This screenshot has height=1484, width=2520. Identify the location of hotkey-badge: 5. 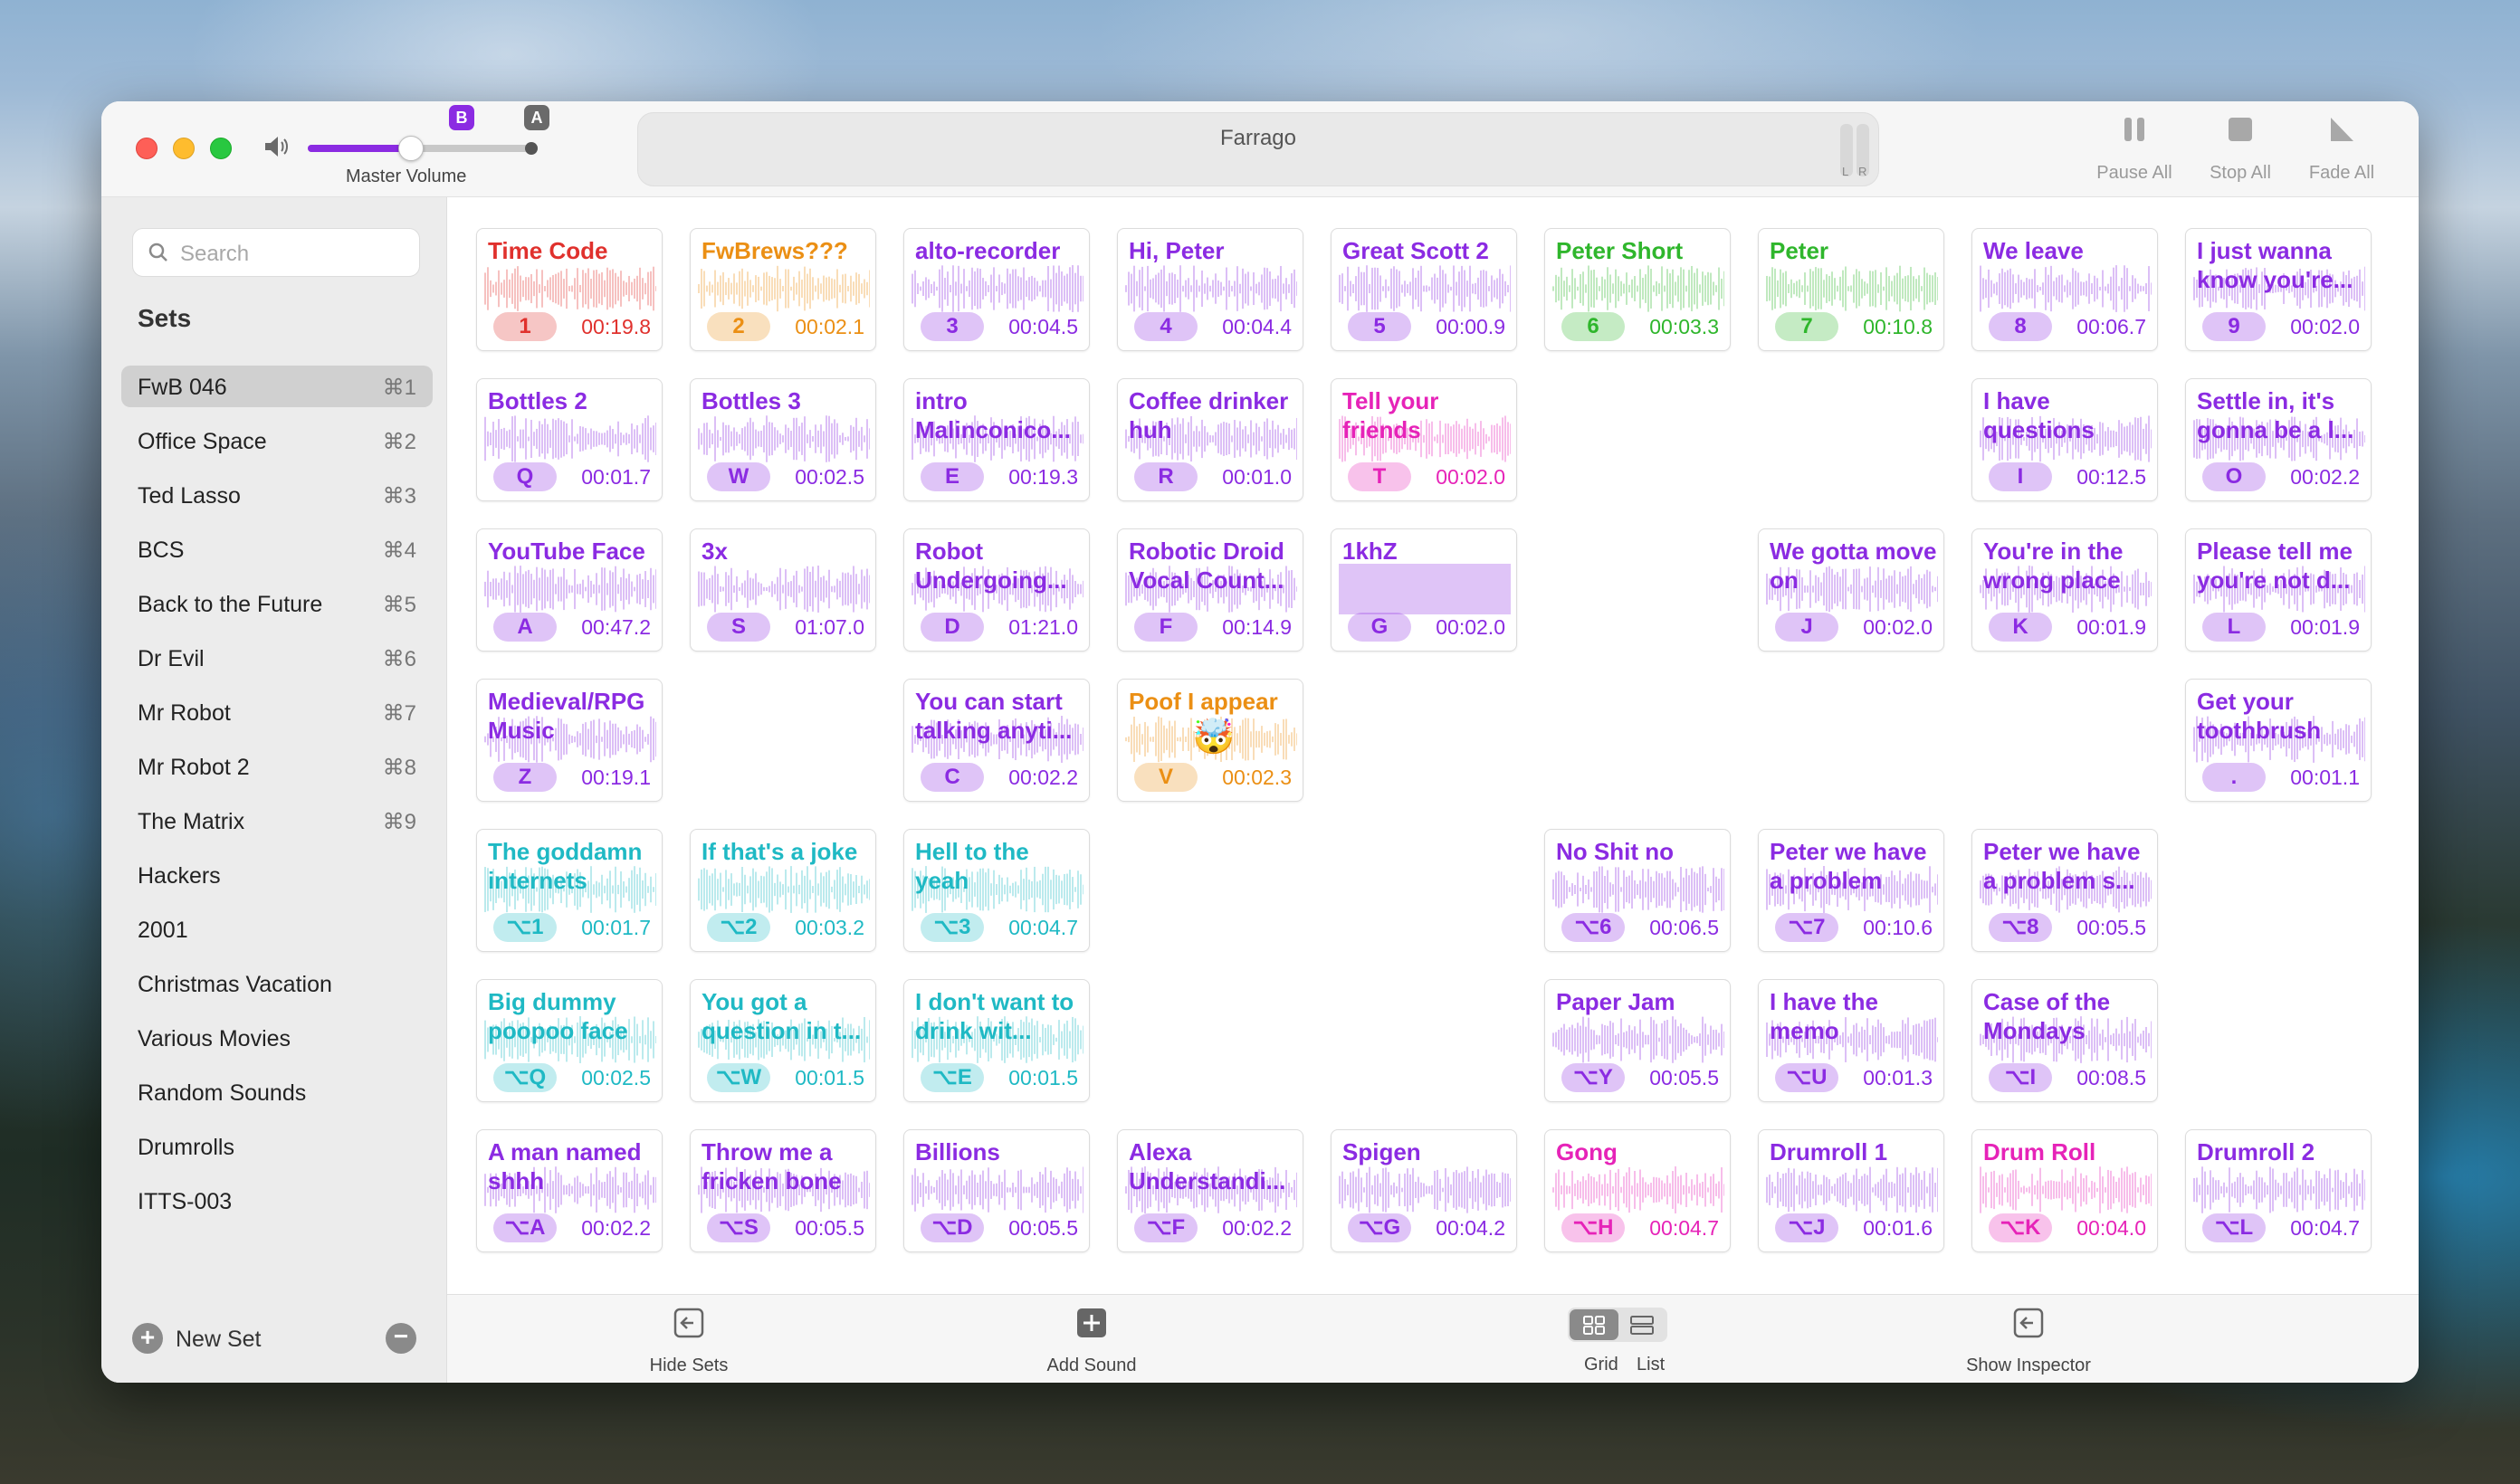
(1380, 326).